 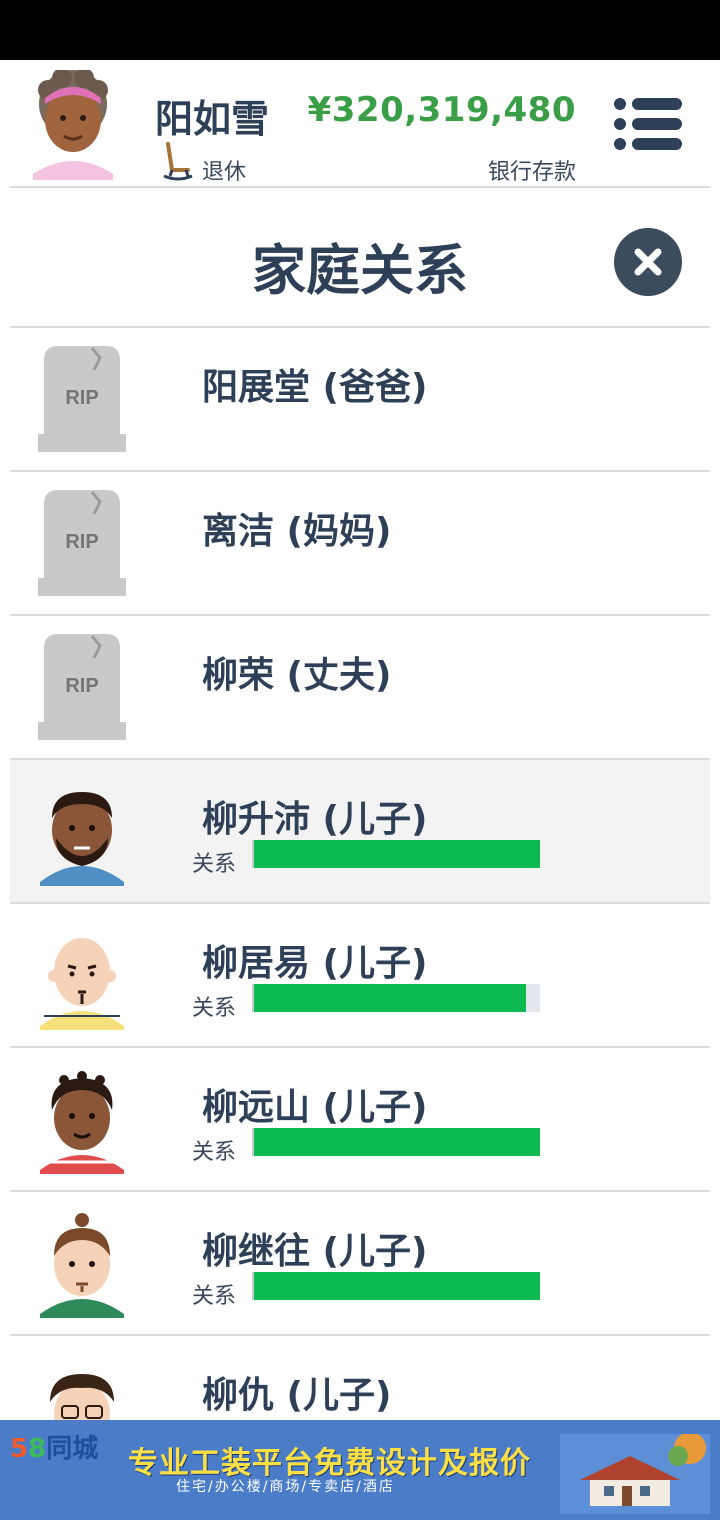 What do you see at coordinates (635, 1474) in the screenshot?
I see `house-illustration` at bounding box center [635, 1474].